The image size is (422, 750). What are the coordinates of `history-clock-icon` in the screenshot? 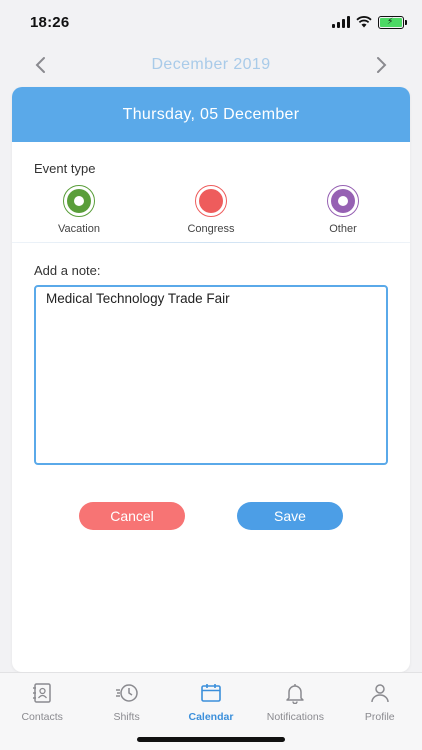 It's located at (127, 693).